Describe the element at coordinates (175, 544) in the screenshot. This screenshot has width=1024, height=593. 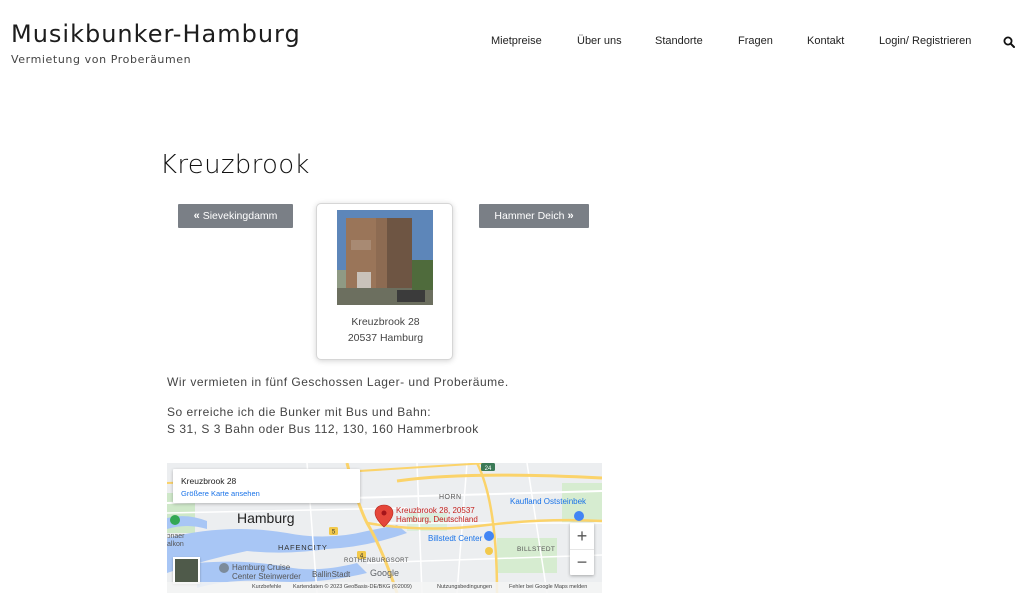
I see `map-label-fonaer-line2: alkon` at that location.